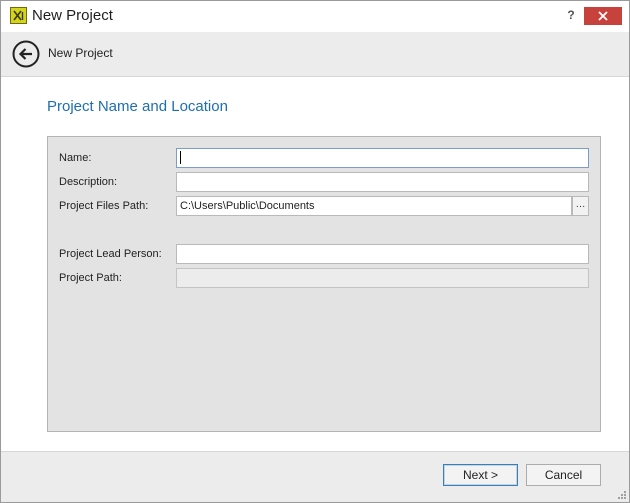  Describe the element at coordinates (72, 15) in the screenshot. I see `window-title: New Project` at that location.